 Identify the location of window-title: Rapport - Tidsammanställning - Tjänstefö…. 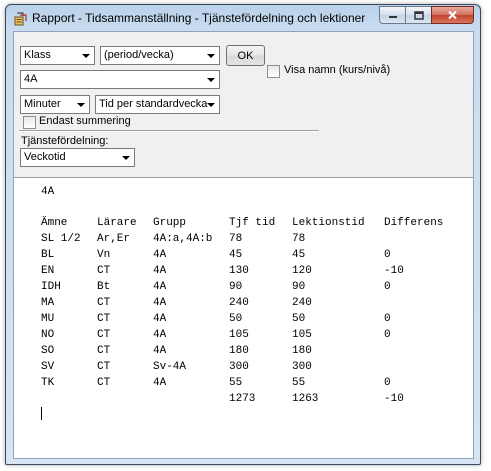
(199, 18).